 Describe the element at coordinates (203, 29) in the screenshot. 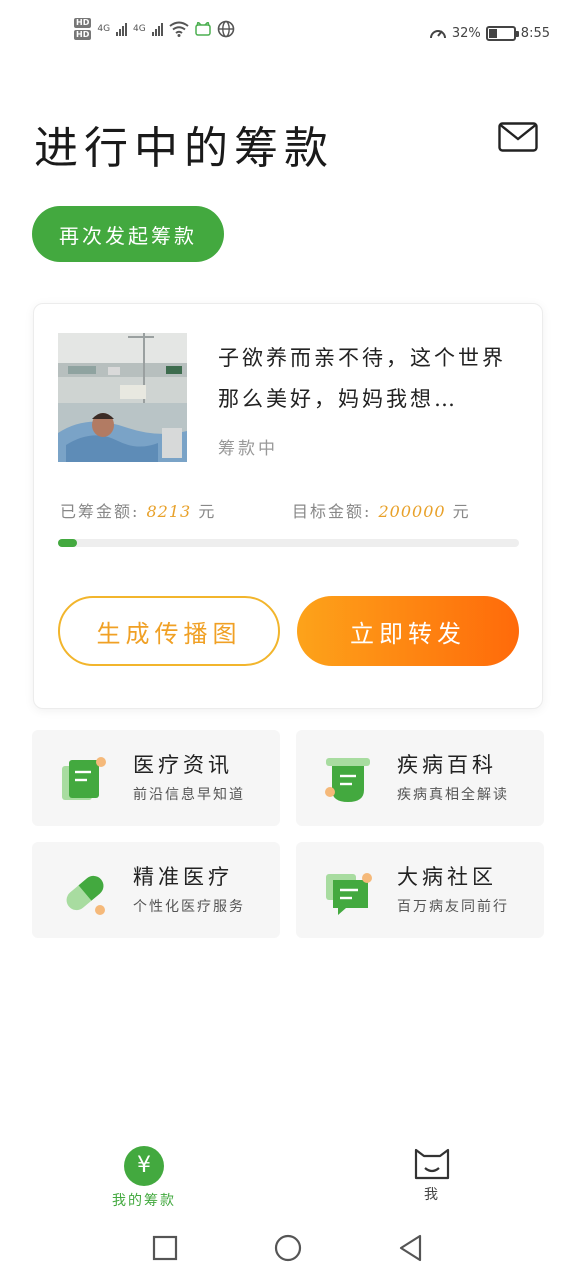

I see `cat-app-icon` at that location.